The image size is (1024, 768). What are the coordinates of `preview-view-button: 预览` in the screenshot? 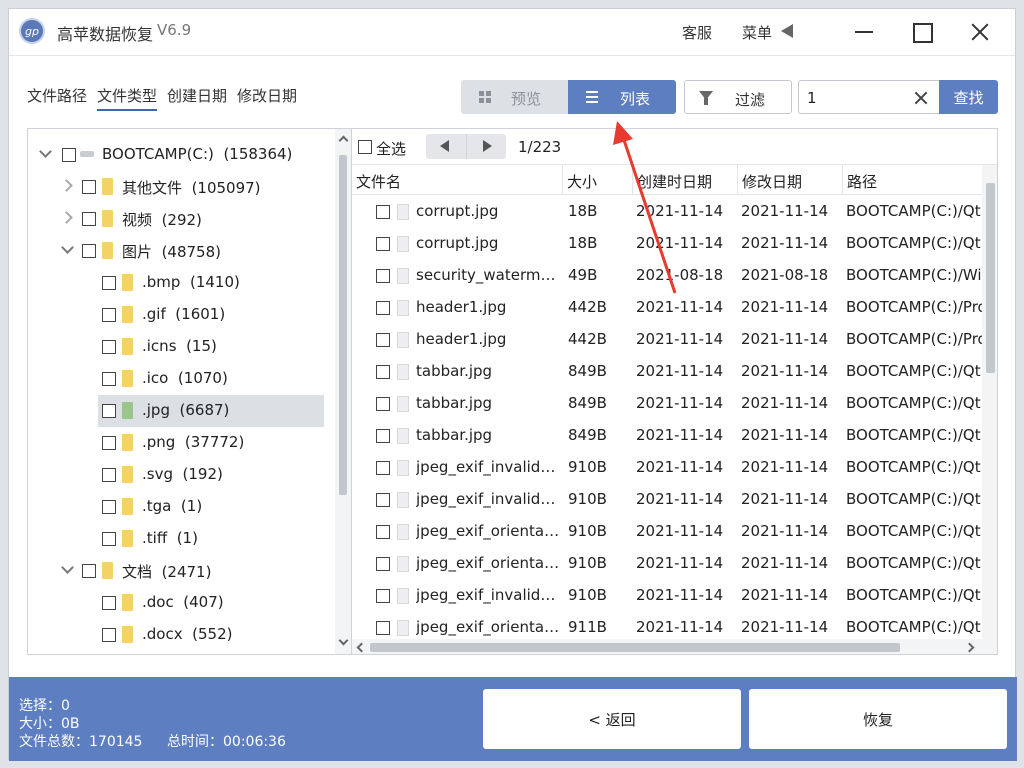 It's located at (514, 97).